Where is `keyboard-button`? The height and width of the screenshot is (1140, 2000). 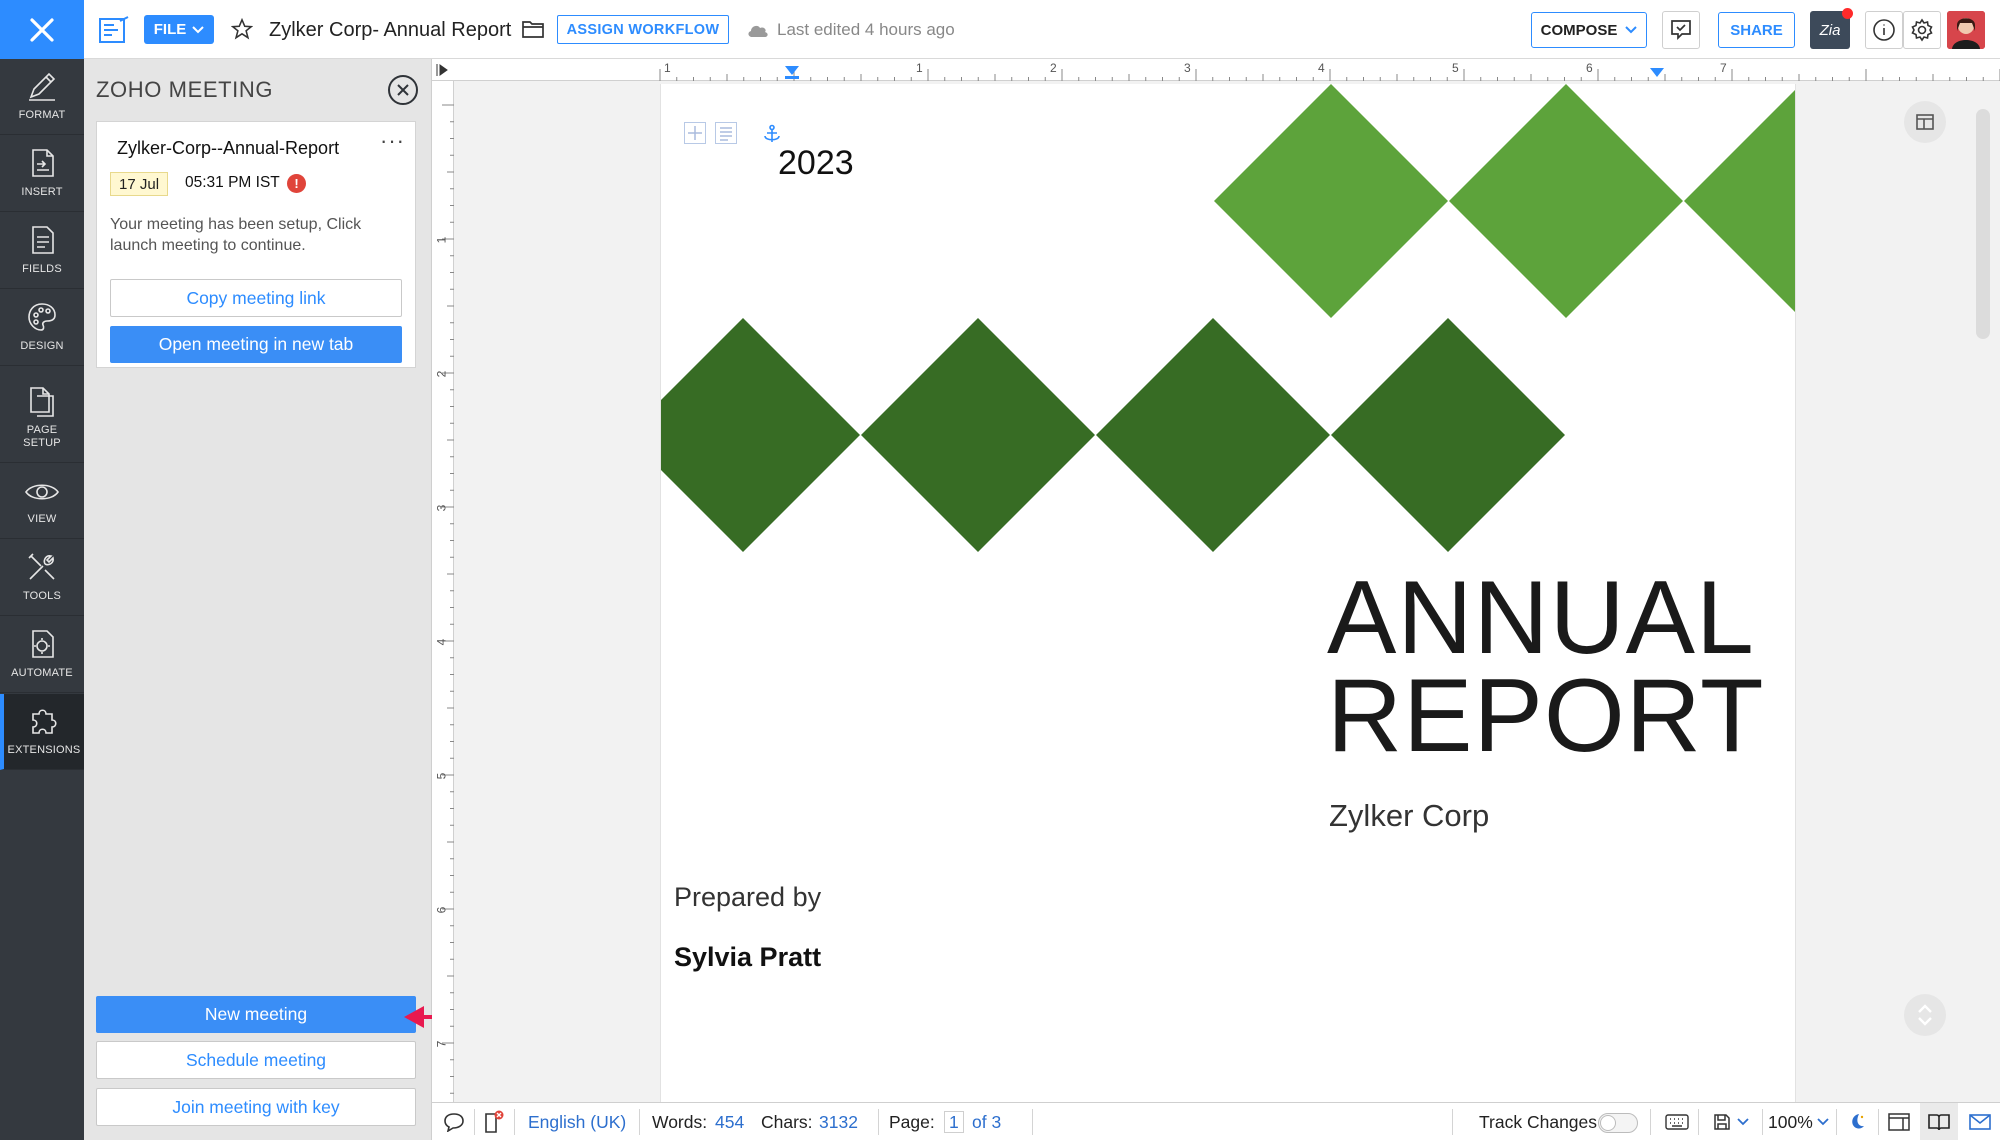 keyboard-button is located at coordinates (1677, 1121).